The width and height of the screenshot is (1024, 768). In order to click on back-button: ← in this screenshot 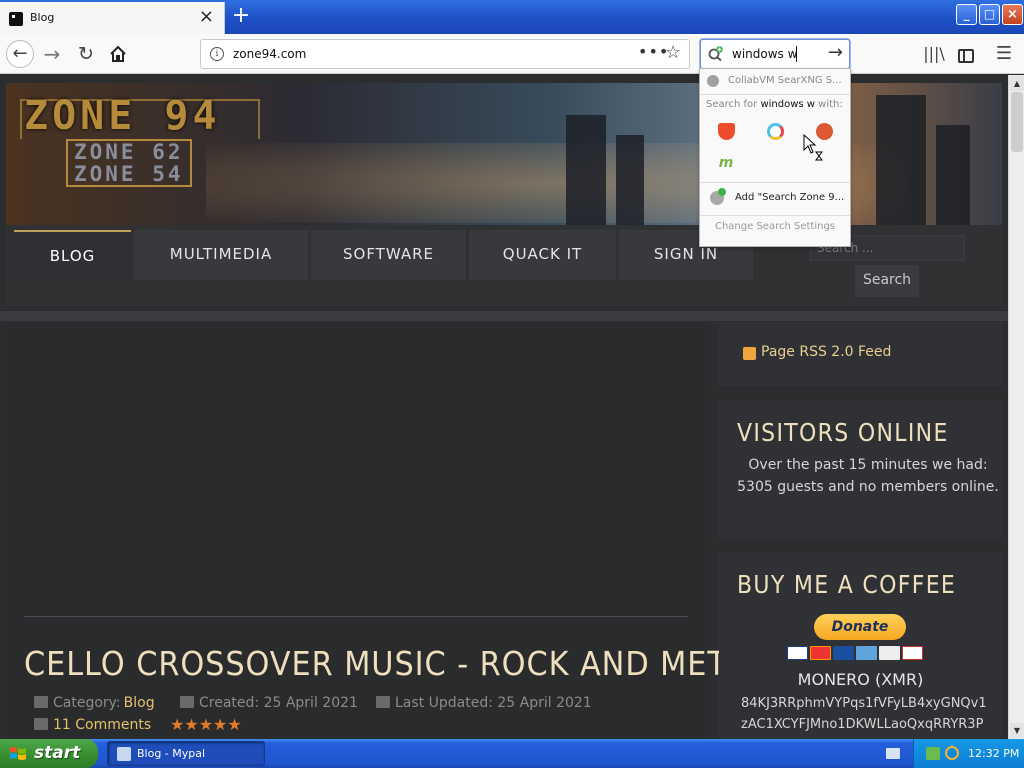, I will do `click(20, 54)`.